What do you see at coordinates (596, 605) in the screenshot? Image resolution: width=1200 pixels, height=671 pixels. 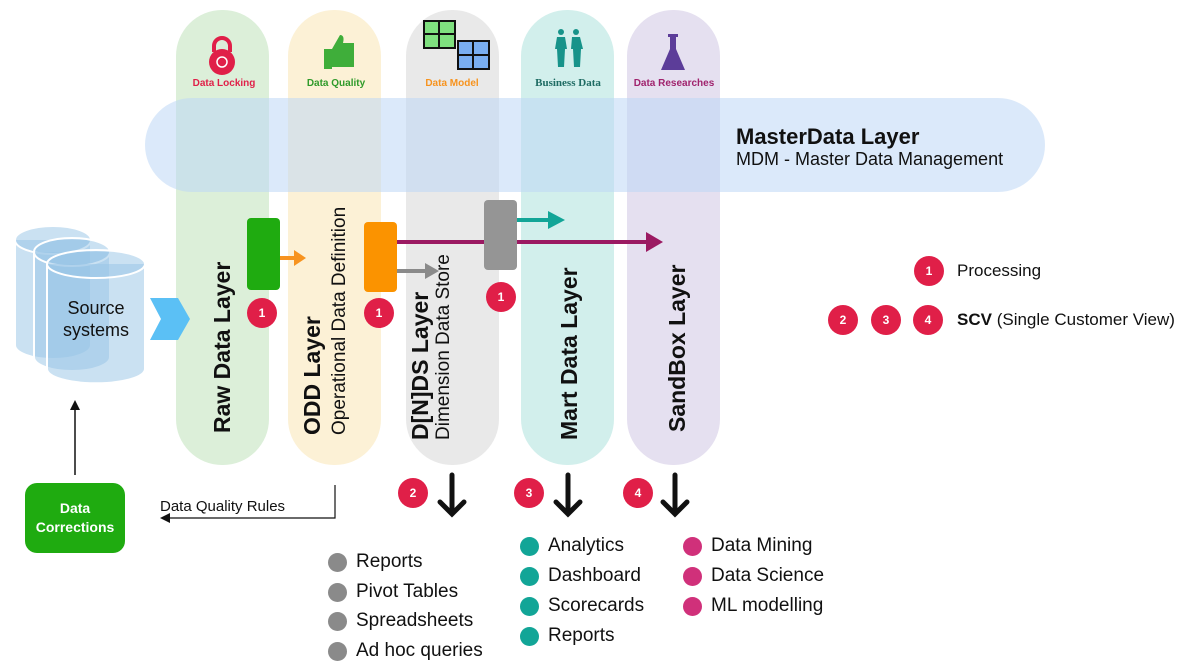 I see `list-item-label: Scorecards` at bounding box center [596, 605].